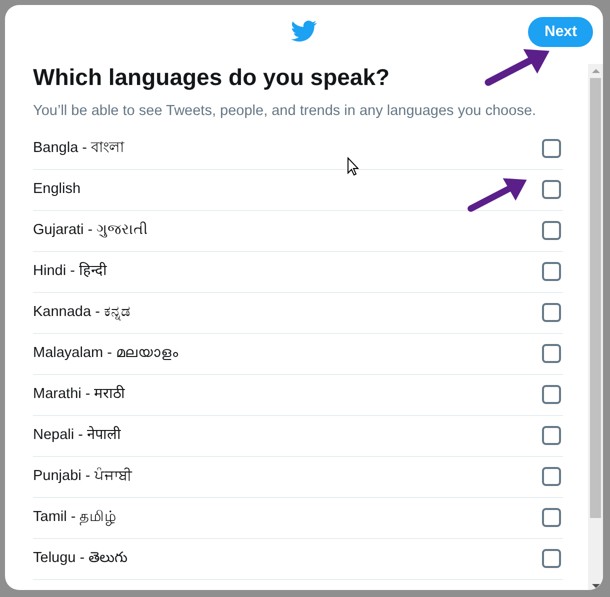 The image size is (610, 597). I want to click on language-label: Telugu - తెలుగు, so click(80, 558).